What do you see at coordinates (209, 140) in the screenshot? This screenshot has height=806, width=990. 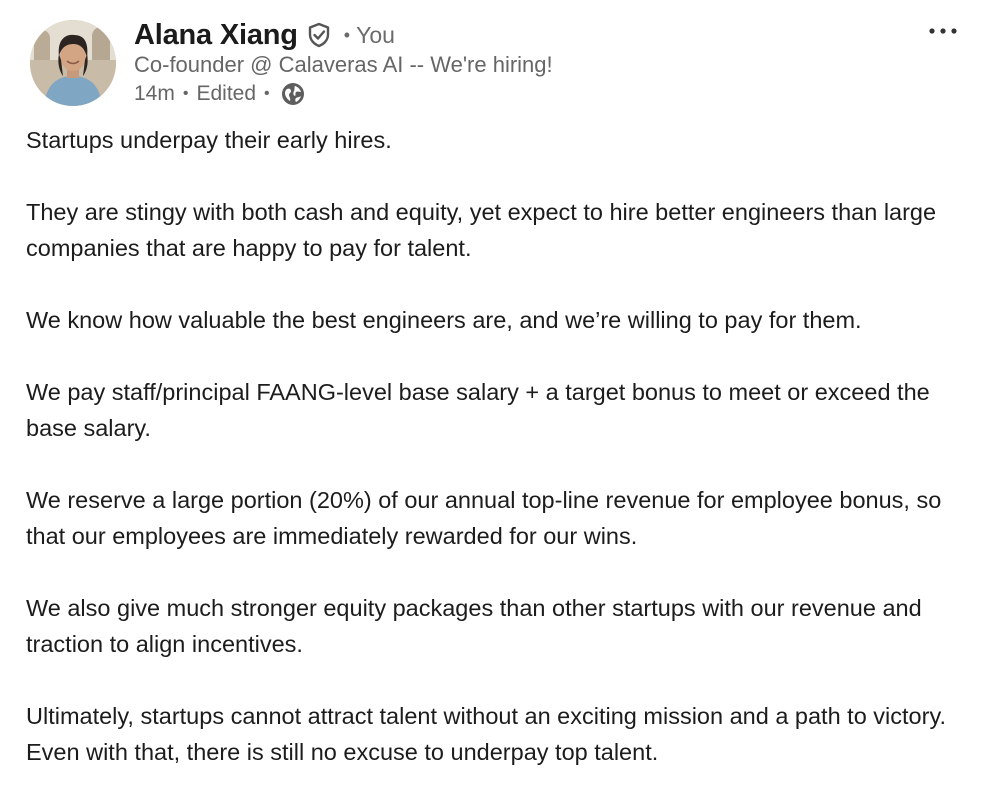 I see `post-paragraph: Startups underpay their early hires.` at bounding box center [209, 140].